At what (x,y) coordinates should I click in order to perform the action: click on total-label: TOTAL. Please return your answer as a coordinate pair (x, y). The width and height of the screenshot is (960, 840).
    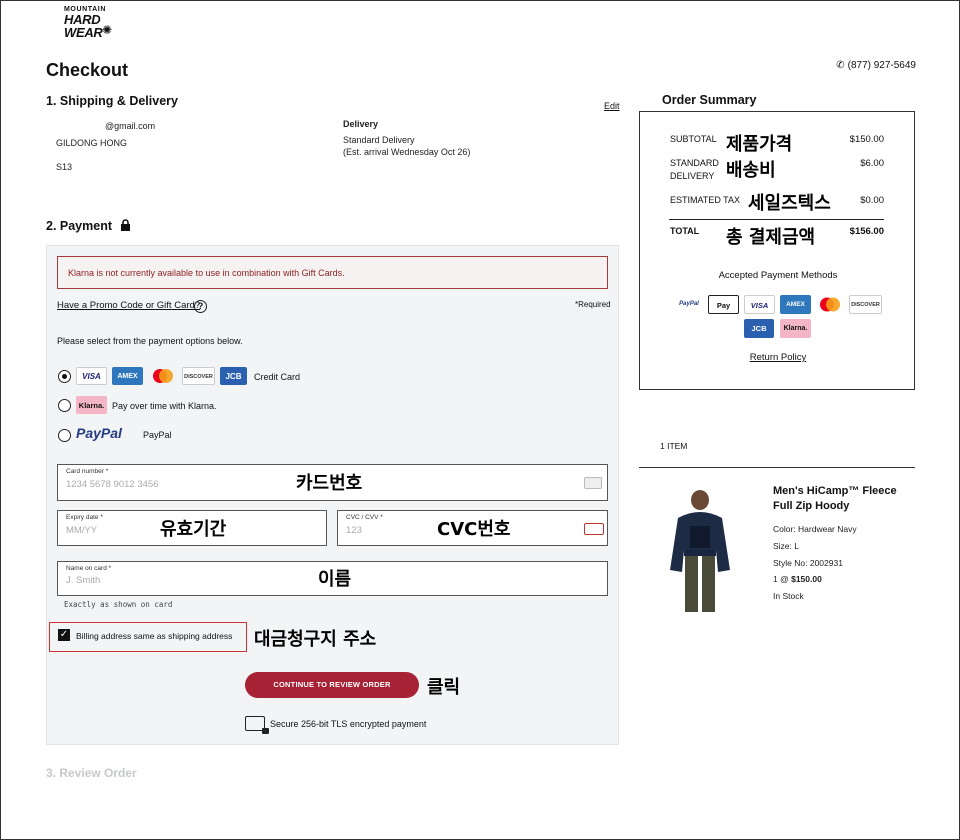
    Looking at the image, I should click on (685, 231).